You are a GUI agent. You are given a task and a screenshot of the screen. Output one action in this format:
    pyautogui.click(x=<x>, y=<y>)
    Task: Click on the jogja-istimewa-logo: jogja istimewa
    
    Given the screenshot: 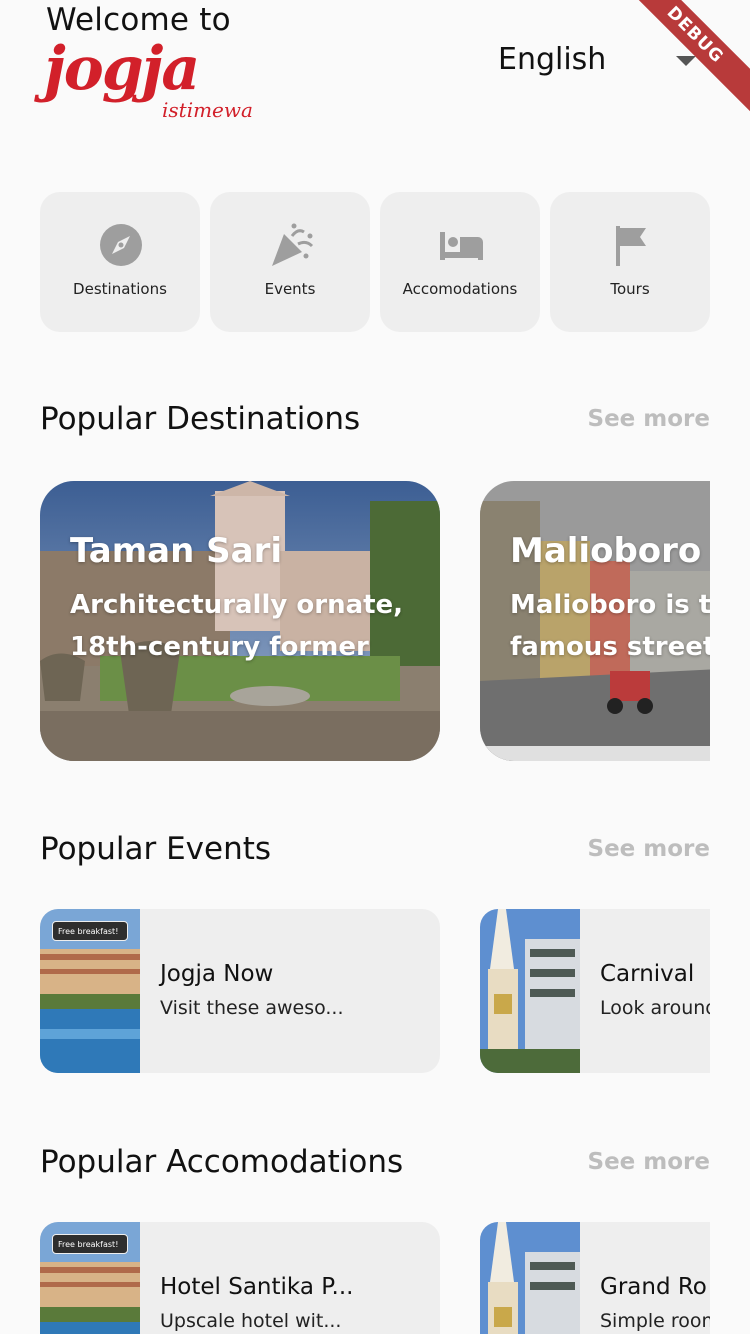 What is the action you would take?
    pyautogui.click(x=148, y=80)
    